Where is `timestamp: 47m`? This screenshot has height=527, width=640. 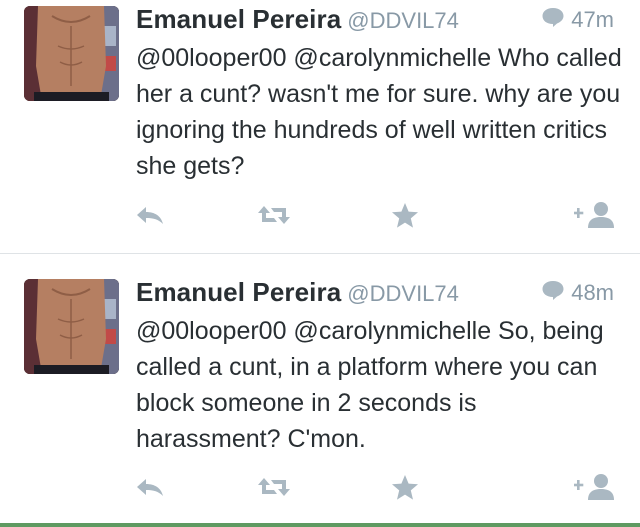
timestamp: 47m is located at coordinates (592, 20).